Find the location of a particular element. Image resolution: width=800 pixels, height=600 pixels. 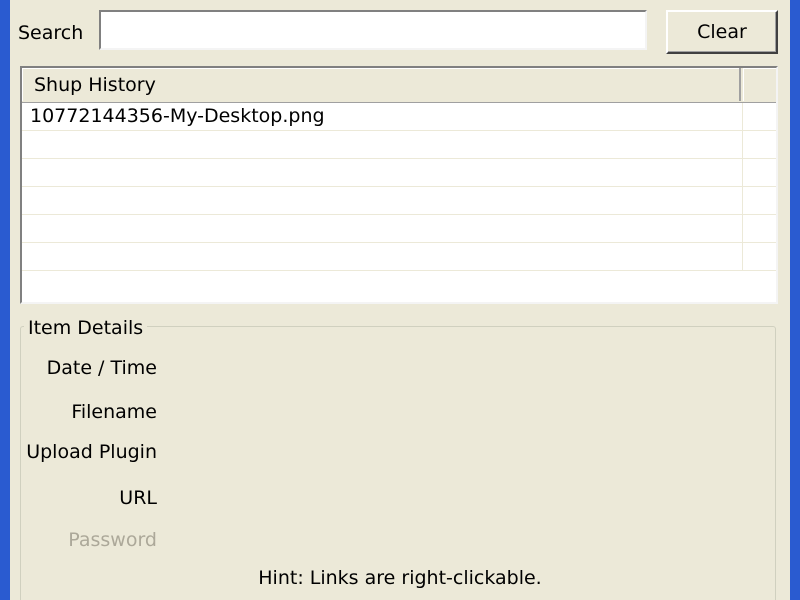

date-time-label: Date / Time is located at coordinates (101, 368).